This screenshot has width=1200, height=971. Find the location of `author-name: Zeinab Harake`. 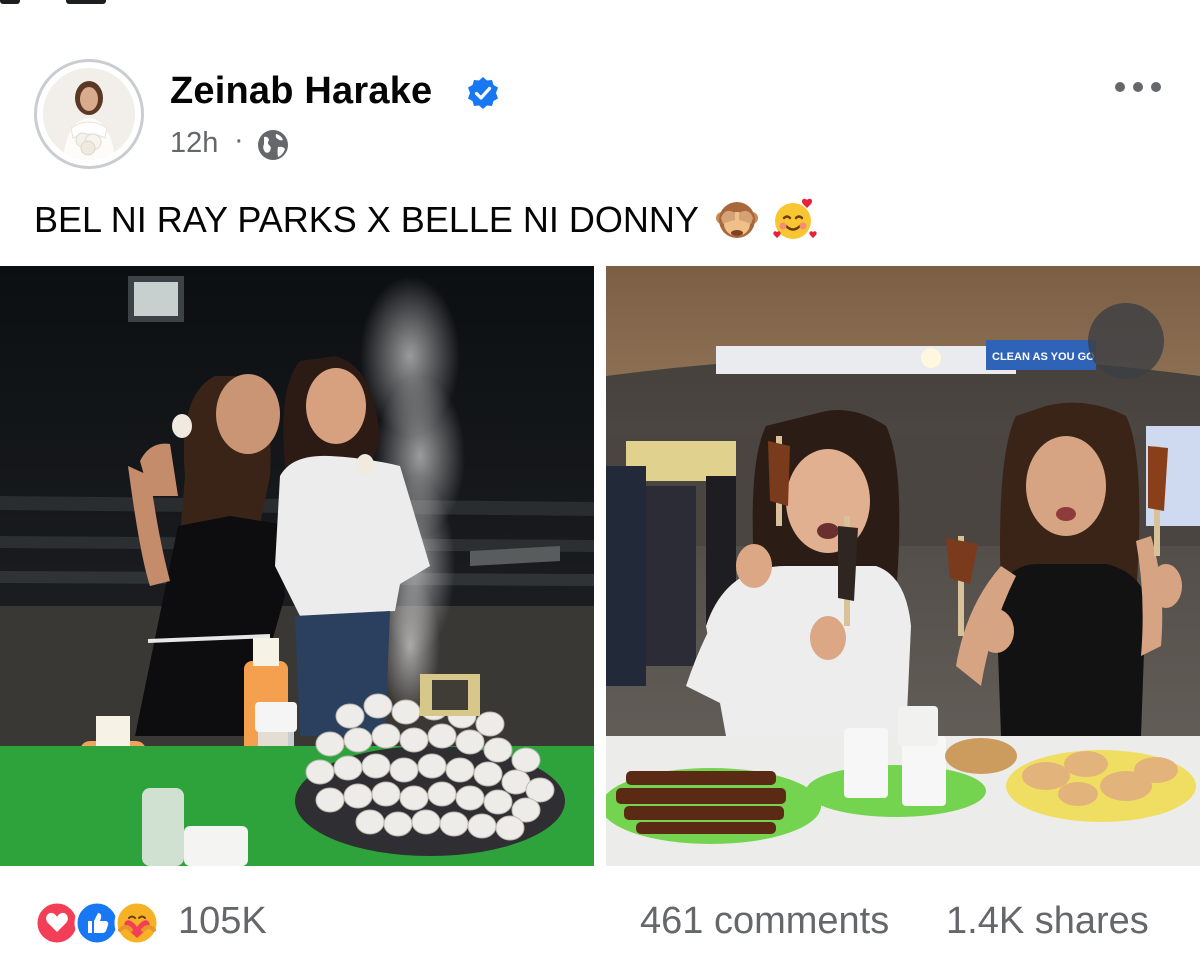

author-name: Zeinab Harake is located at coordinates (301, 91).